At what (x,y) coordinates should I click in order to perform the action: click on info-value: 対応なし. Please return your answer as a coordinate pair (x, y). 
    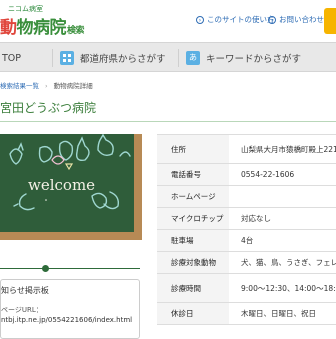
    Looking at the image, I should click on (256, 218).